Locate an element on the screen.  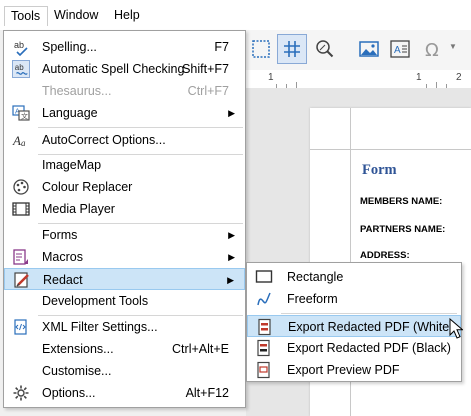
menu-item-language: A文 Language ▶ is located at coordinates (124, 113).